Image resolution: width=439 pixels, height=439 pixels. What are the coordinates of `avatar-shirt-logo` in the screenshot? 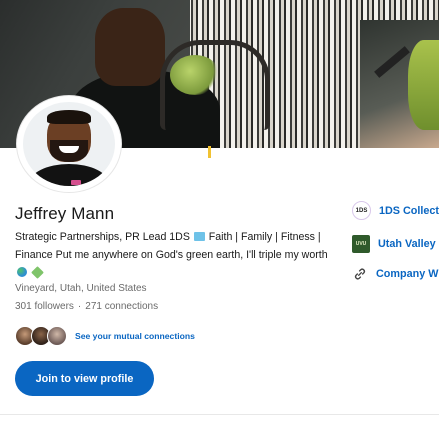 It's located at (76, 182).